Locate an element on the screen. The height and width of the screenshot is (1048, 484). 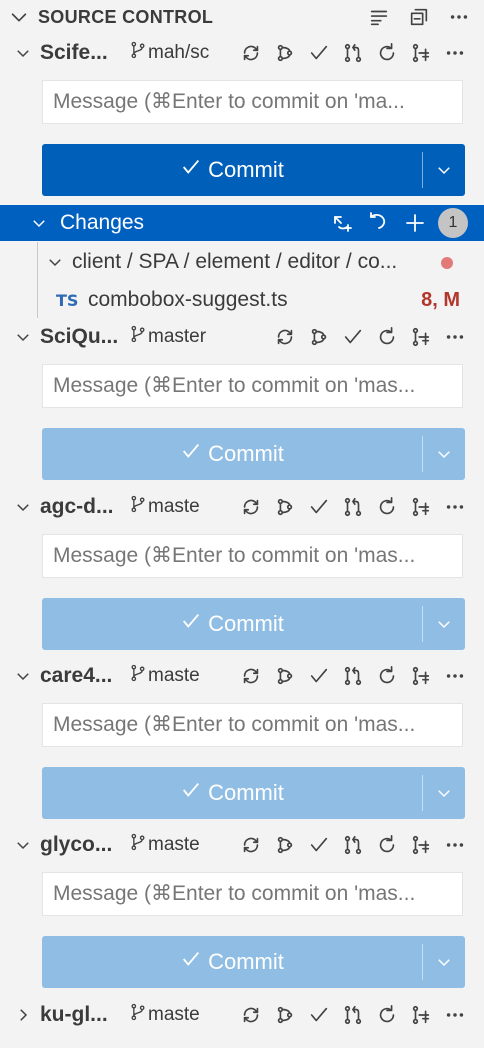
source-control-header: SOURCE CONTROL is located at coordinates (242, 17).